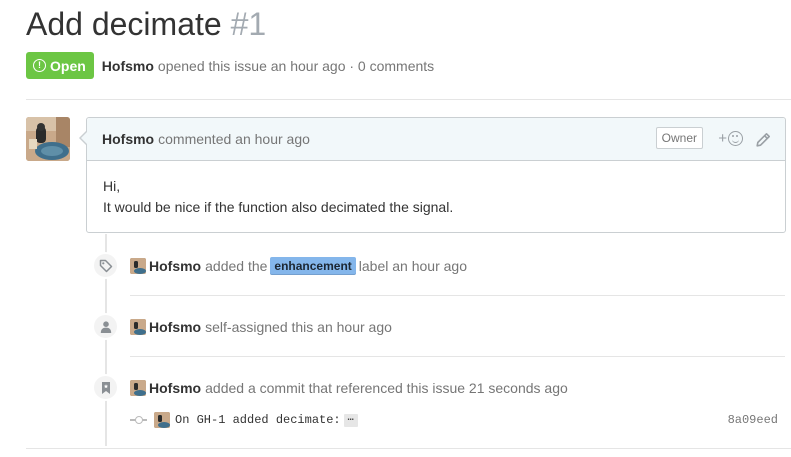 Image resolution: width=791 pixels, height=457 pixels. I want to click on tag-icon, so click(105, 265).